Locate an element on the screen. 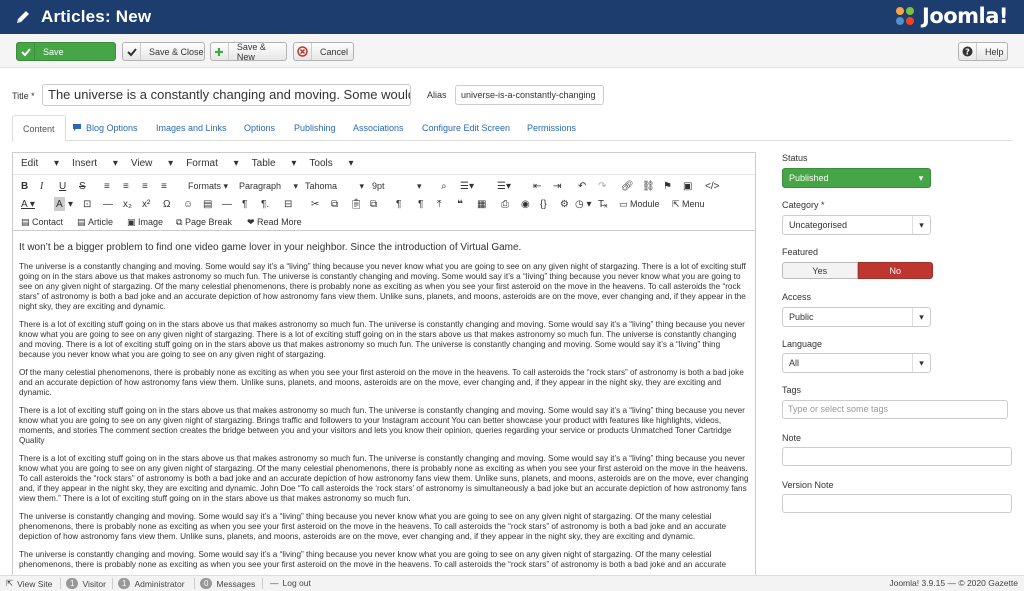 The image size is (1024, 591). find-replace-icon: ⌕ is located at coordinates (444, 186).